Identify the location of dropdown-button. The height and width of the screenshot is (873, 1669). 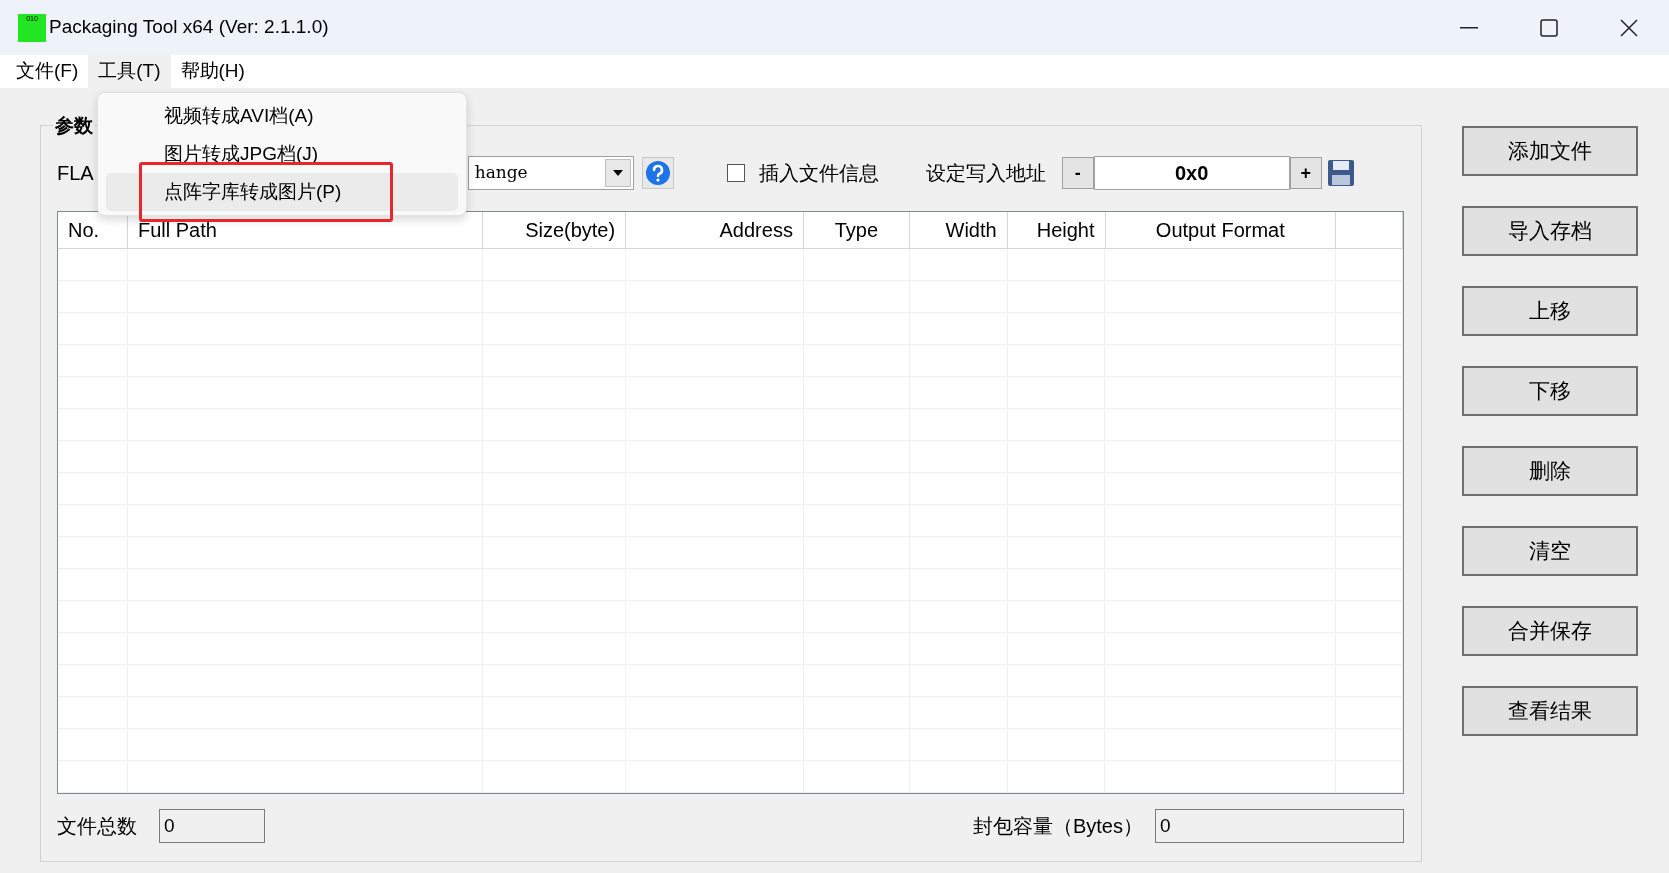
(617, 173).